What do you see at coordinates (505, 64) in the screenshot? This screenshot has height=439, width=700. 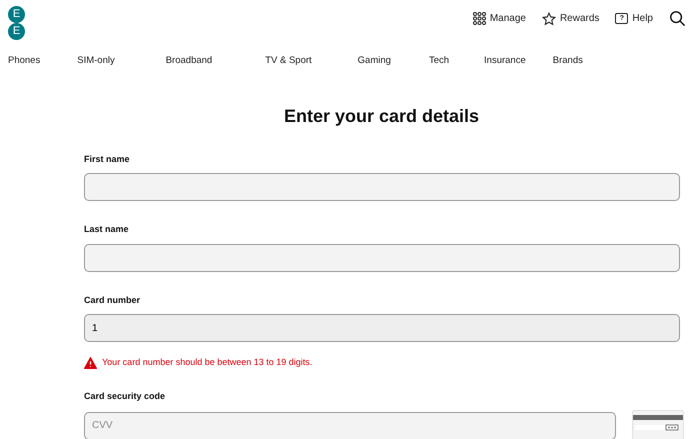 I see `nav-link: Insurance` at bounding box center [505, 64].